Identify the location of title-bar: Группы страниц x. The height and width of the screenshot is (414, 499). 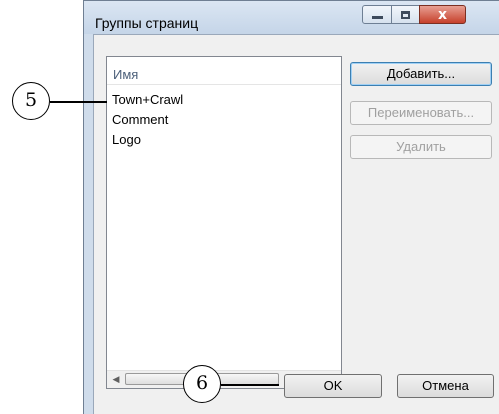
(291, 17).